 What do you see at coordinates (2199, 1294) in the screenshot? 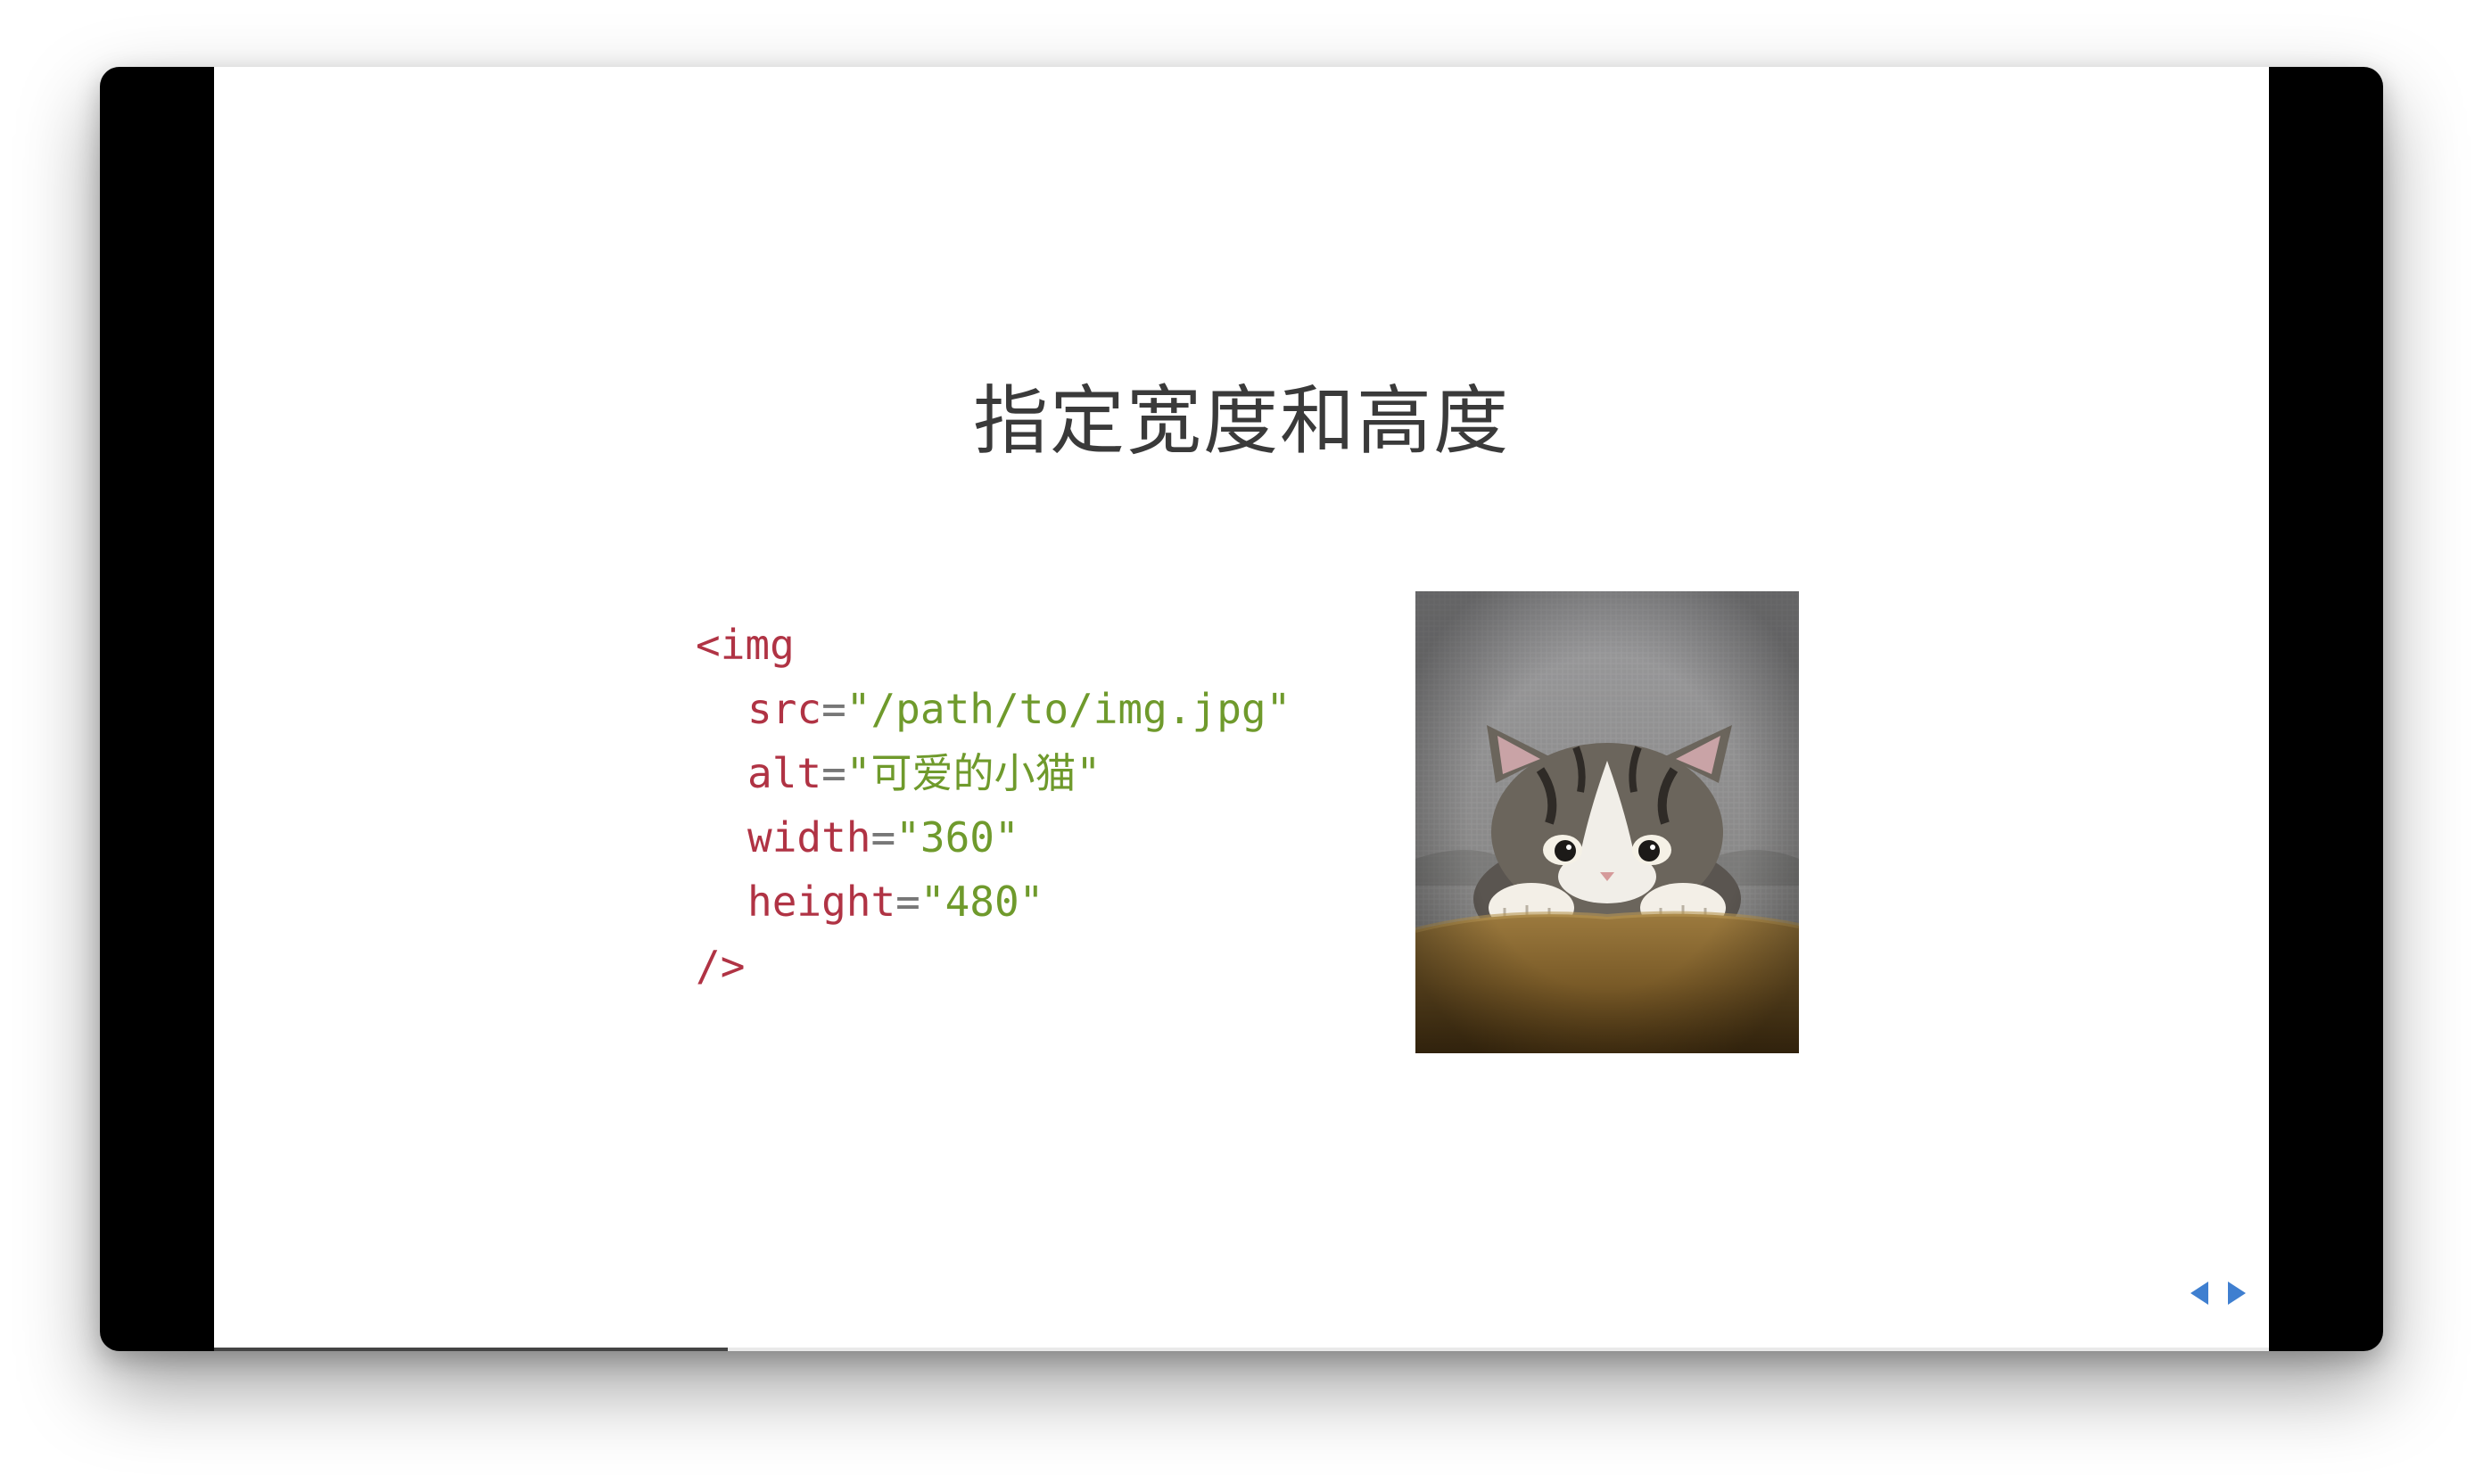
I see `triangle-left-icon` at bounding box center [2199, 1294].